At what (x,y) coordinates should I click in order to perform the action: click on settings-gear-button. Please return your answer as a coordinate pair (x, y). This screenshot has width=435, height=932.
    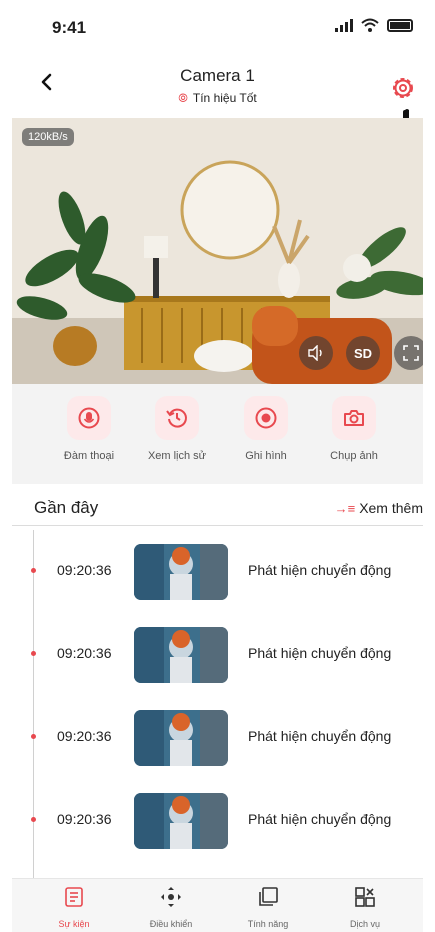
    Looking at the image, I should click on (403, 88).